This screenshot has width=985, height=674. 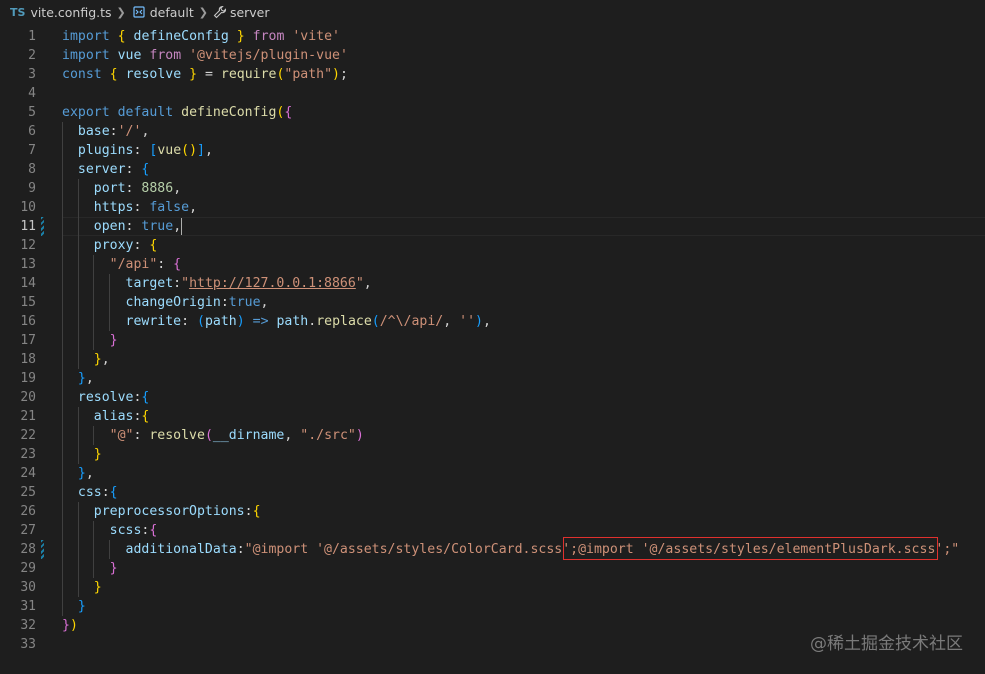 What do you see at coordinates (90, 492) in the screenshot?
I see `code-text: css:{` at bounding box center [90, 492].